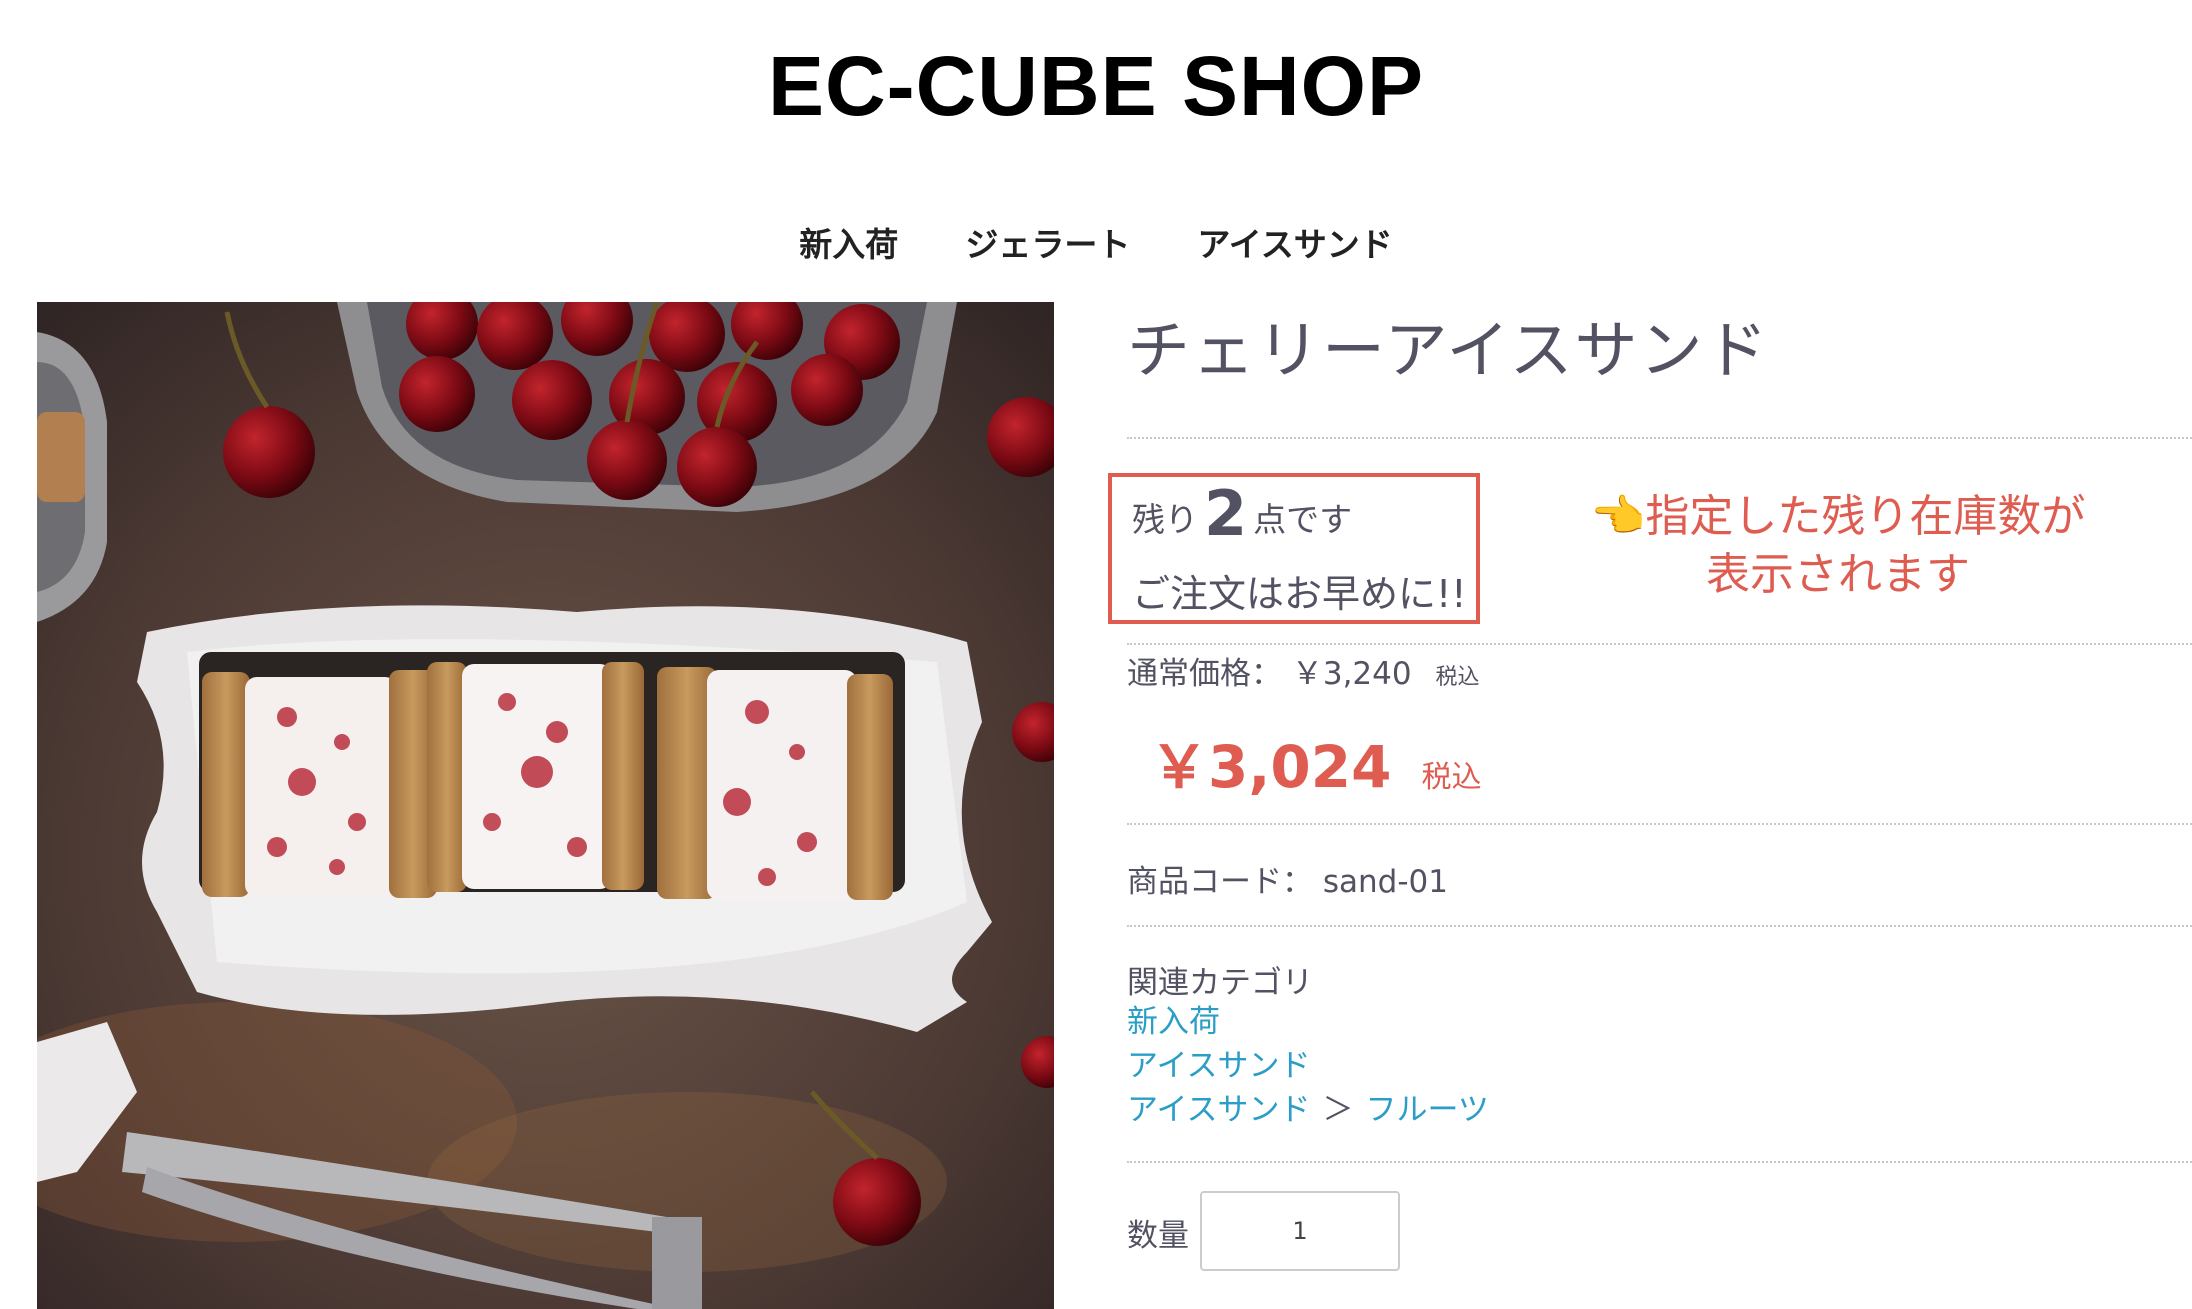  I want to click on annotation-callout: 👈指定した残り在庫数が 表示されます, so click(1838, 546).